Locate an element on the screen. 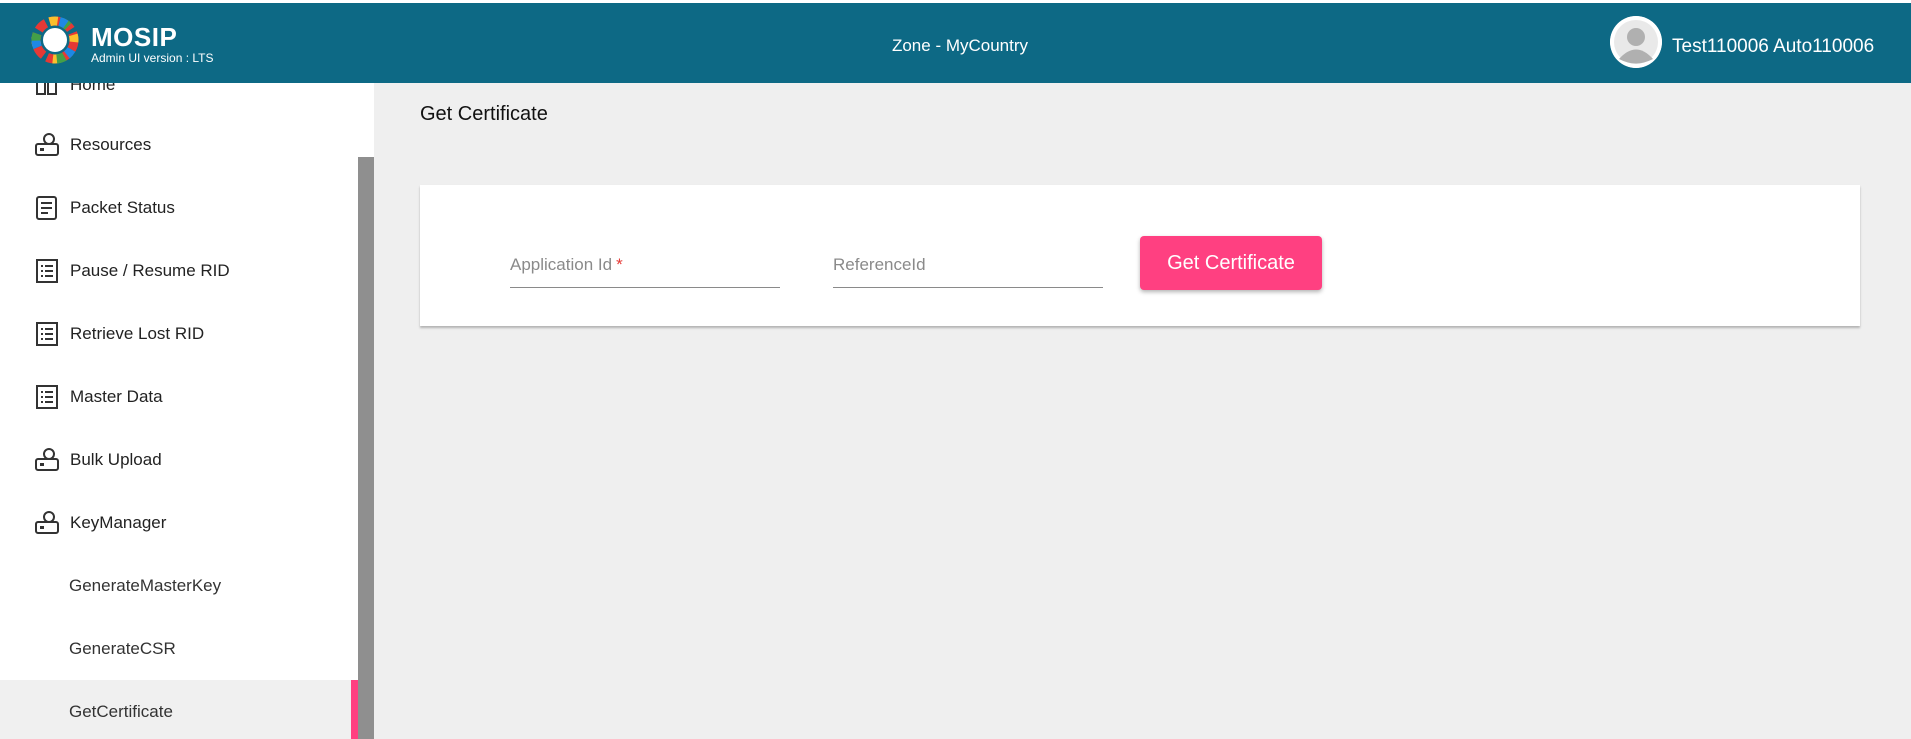  packet-status-icon is located at coordinates (46, 207).